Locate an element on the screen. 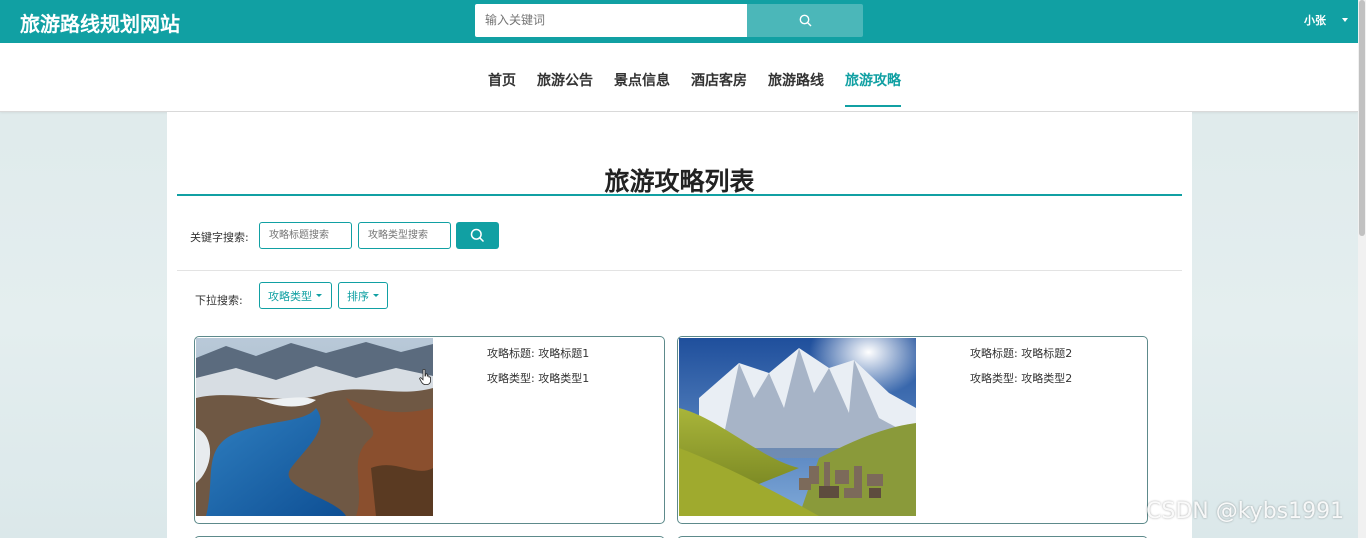  guide-type-value: 攻略类型2 is located at coordinates (1047, 378).